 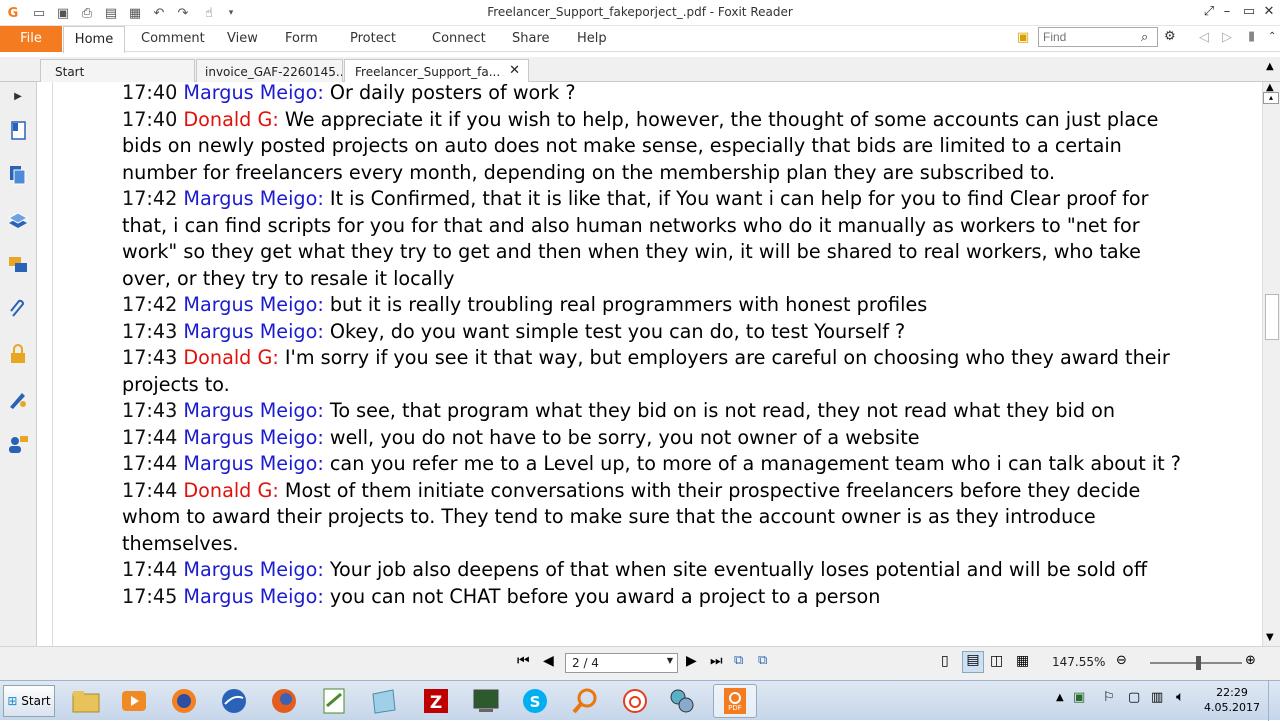 I want to click on tab-form: Form, so click(x=301, y=38).